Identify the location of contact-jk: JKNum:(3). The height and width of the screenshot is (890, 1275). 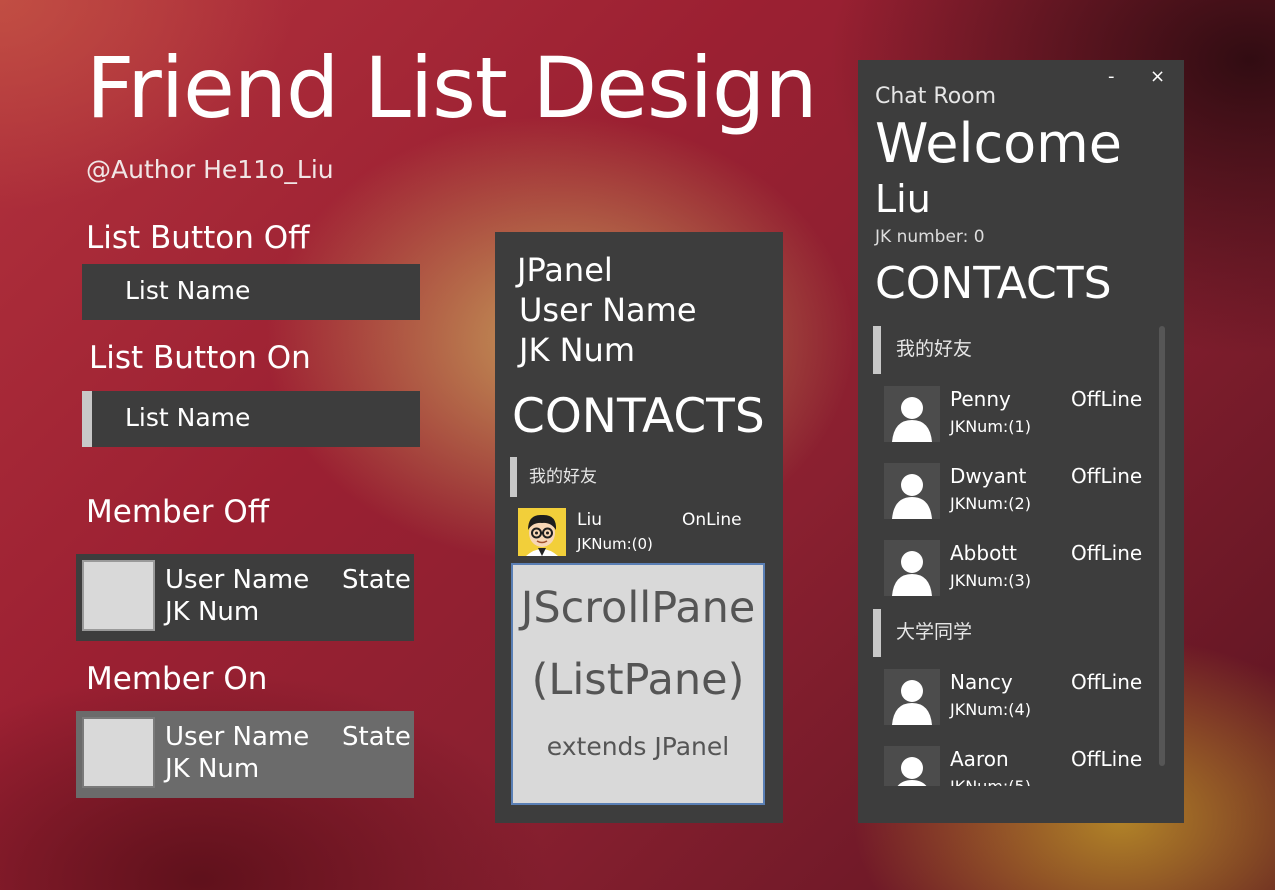
(990, 580).